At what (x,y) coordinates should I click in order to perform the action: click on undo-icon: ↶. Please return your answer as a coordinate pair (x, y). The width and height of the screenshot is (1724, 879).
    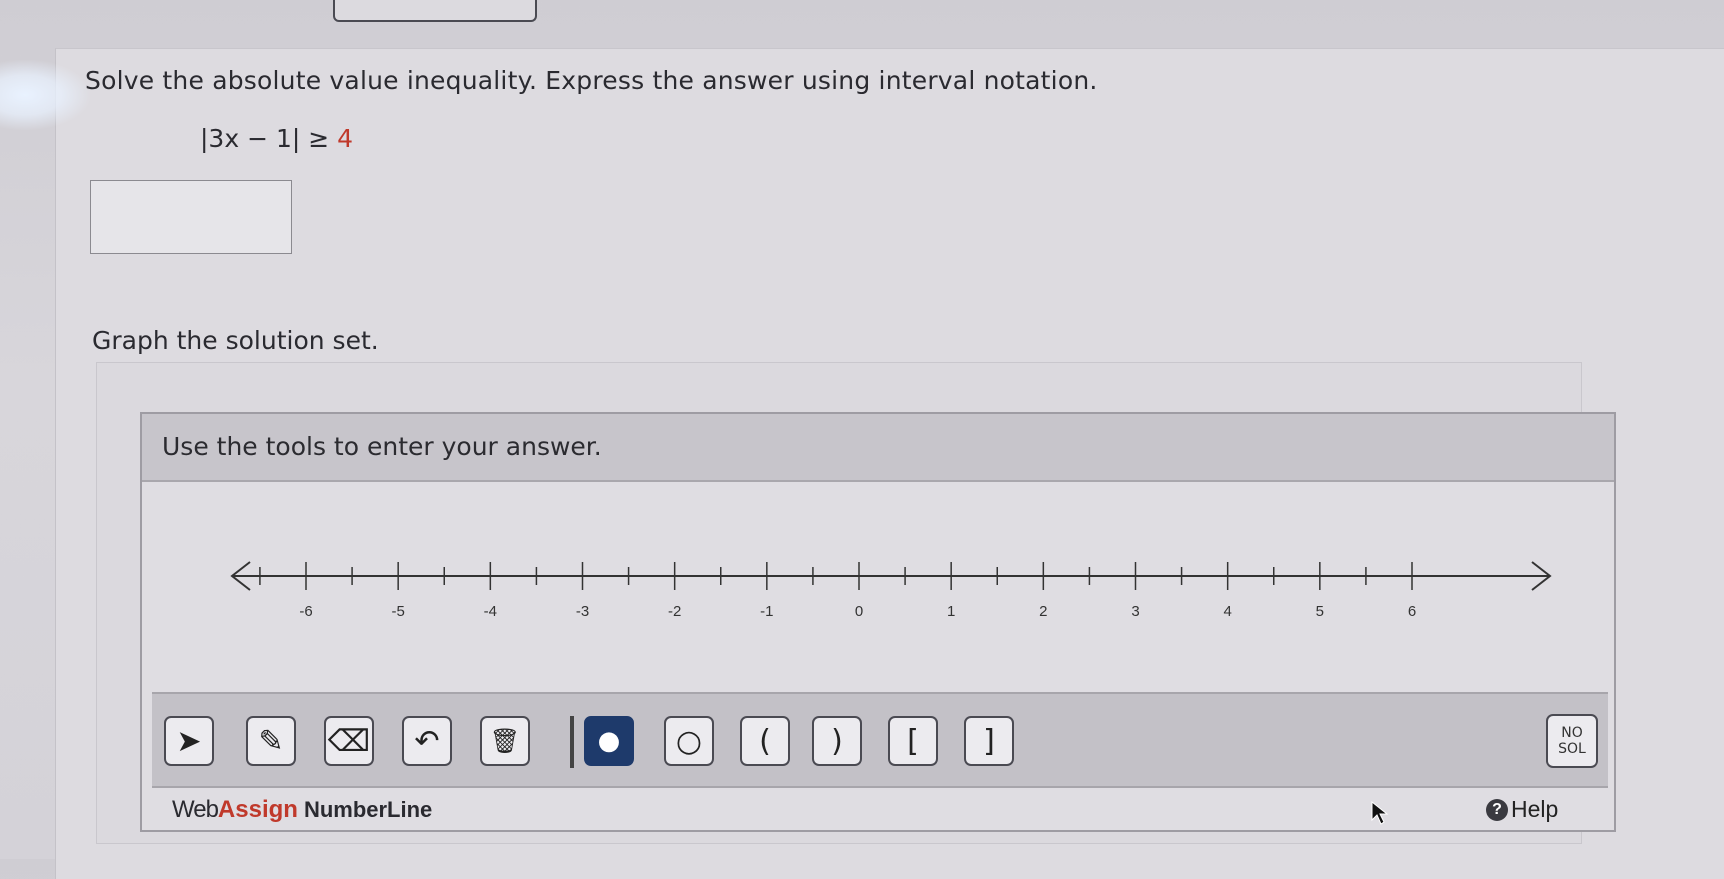
    Looking at the image, I should click on (427, 741).